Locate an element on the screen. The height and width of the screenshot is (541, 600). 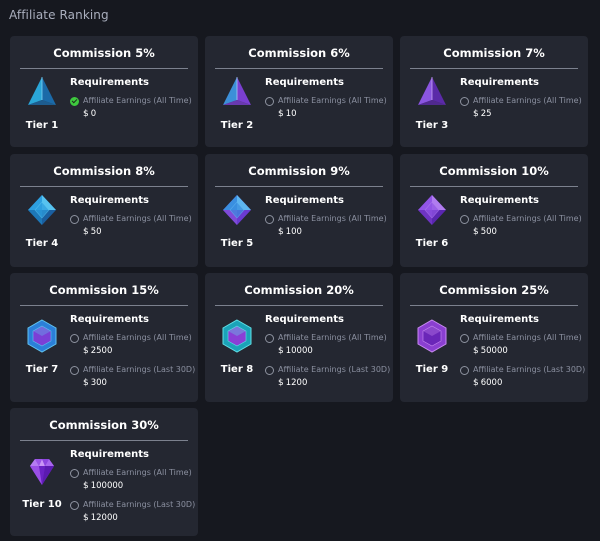
requirement-value: $100 is located at coordinates (290, 232).